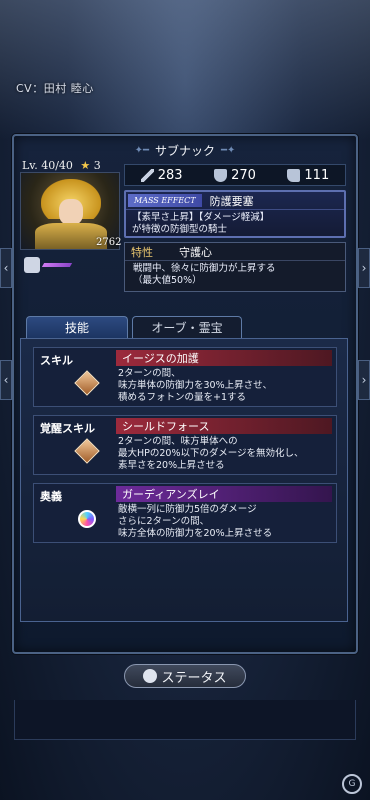  Describe the element at coordinates (187, 509) in the screenshot. I see `skill-line: 敵横一列に防御力5倍のダメージ` at that location.